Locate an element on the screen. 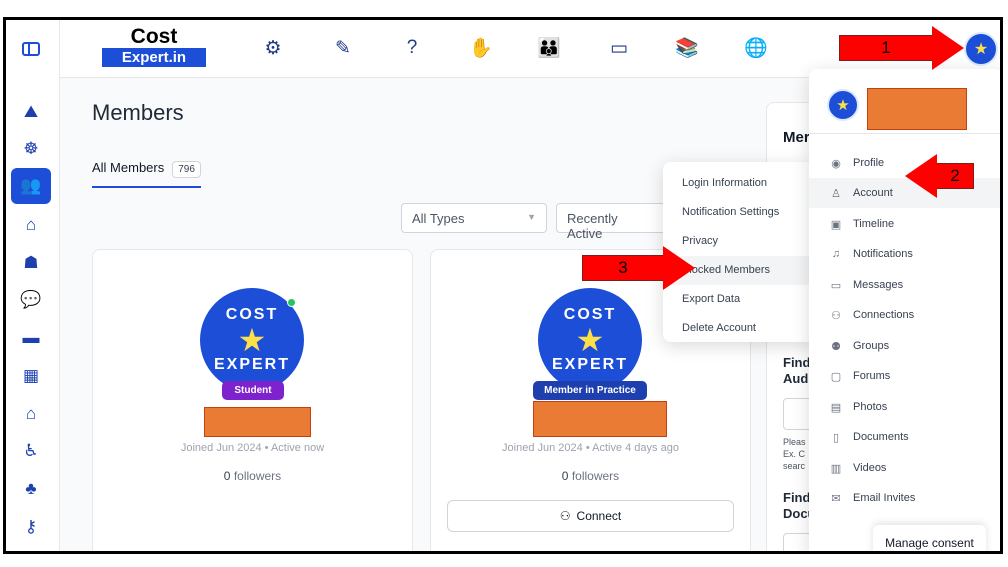 The width and height of the screenshot is (1008, 567). widget-heading: Find Aud is located at coordinates (796, 371).